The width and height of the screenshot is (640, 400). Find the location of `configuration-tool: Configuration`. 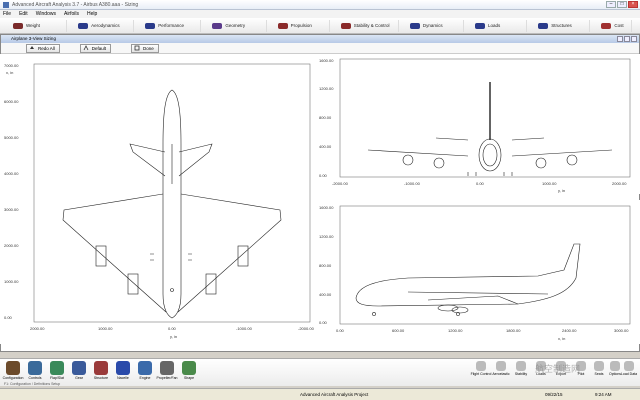

configuration-tool: Configuration is located at coordinates (13, 370).